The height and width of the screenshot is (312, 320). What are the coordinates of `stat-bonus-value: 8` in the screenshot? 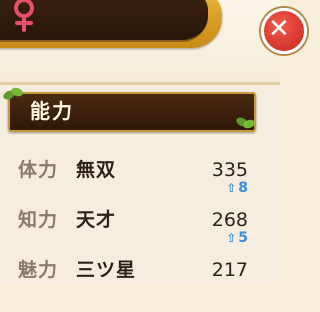 It's located at (243, 188).